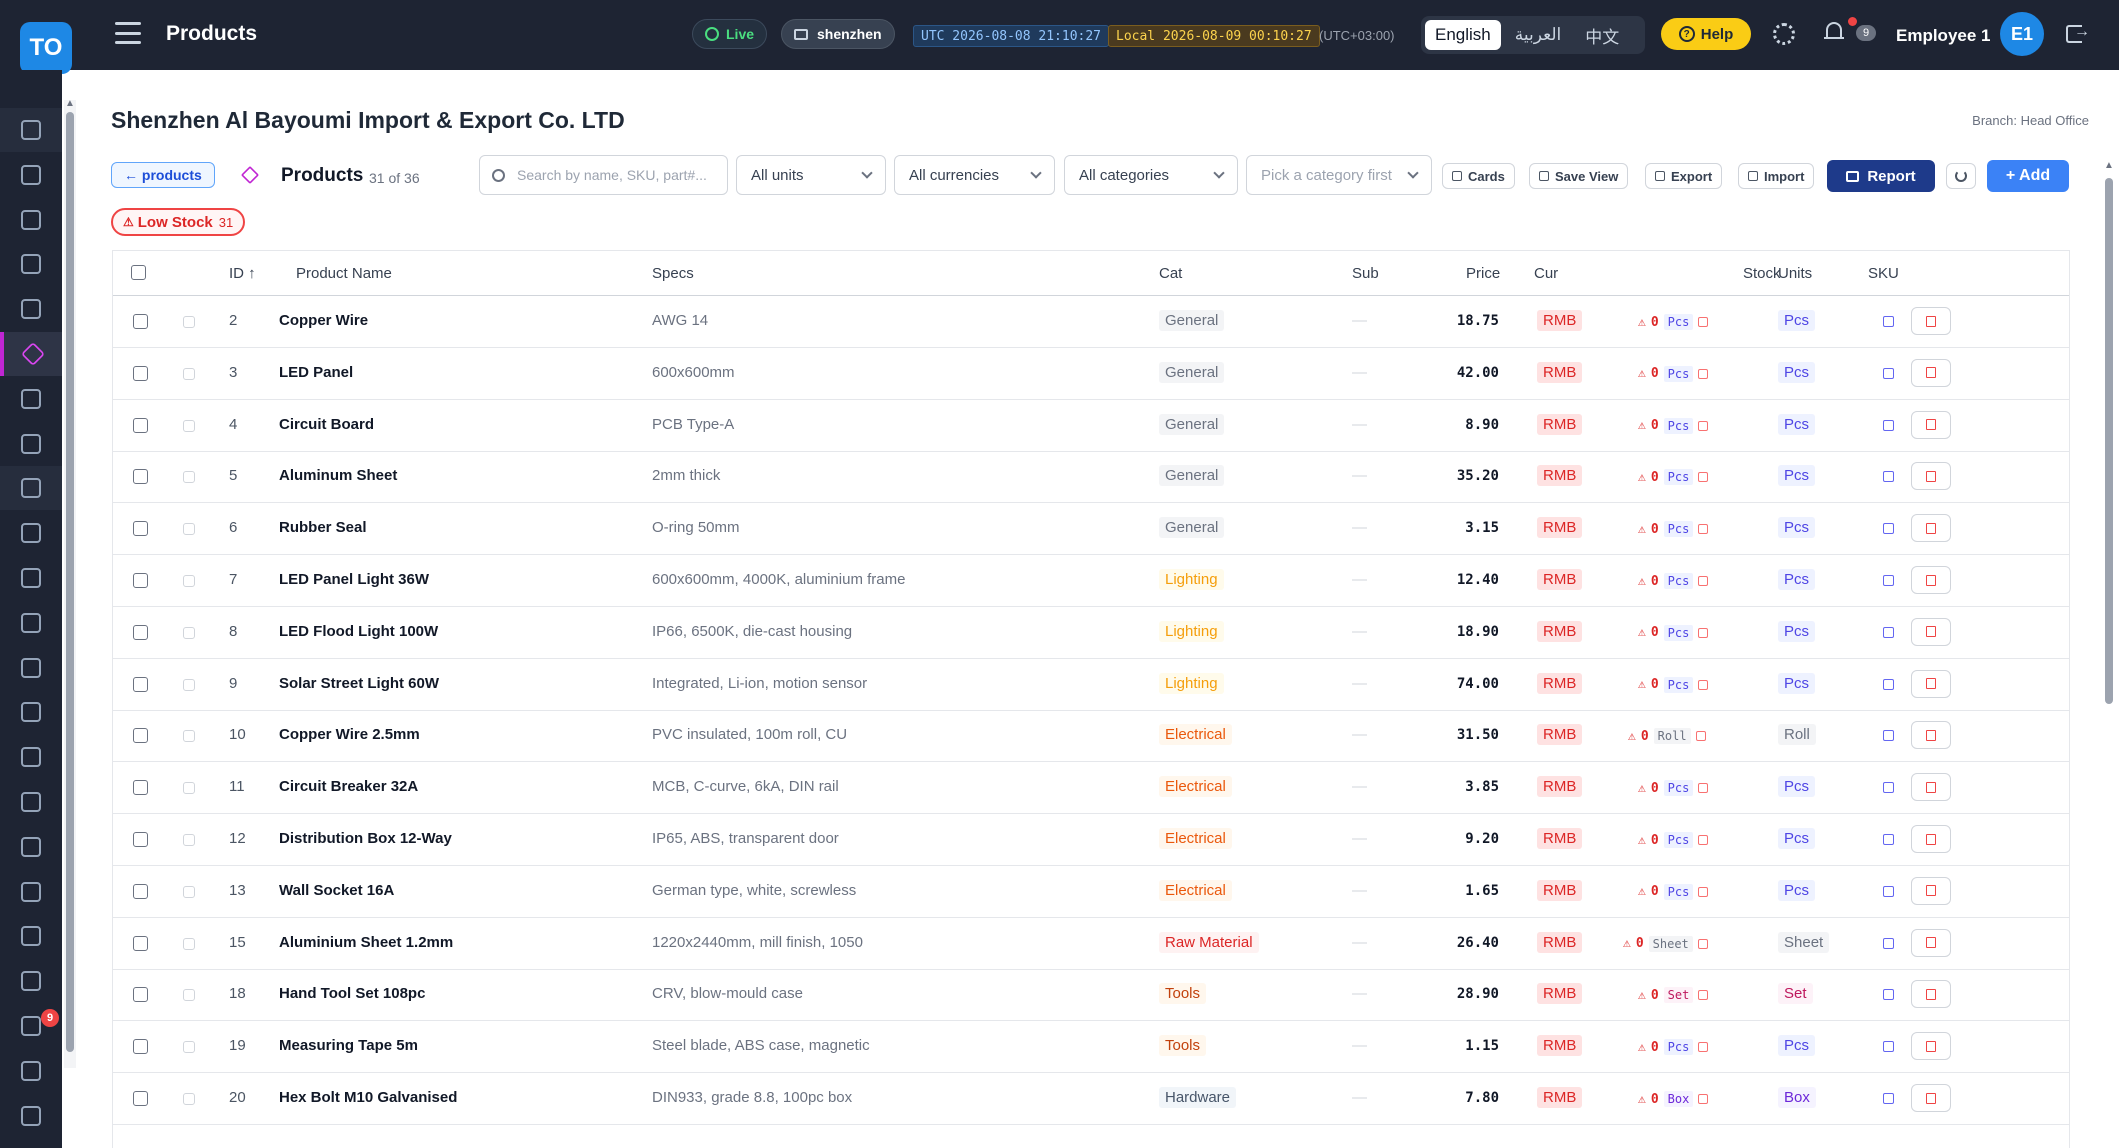 Image resolution: width=2119 pixels, height=1148 pixels. What do you see at coordinates (974, 175) in the screenshot?
I see `currencies-select: All currencies` at bounding box center [974, 175].